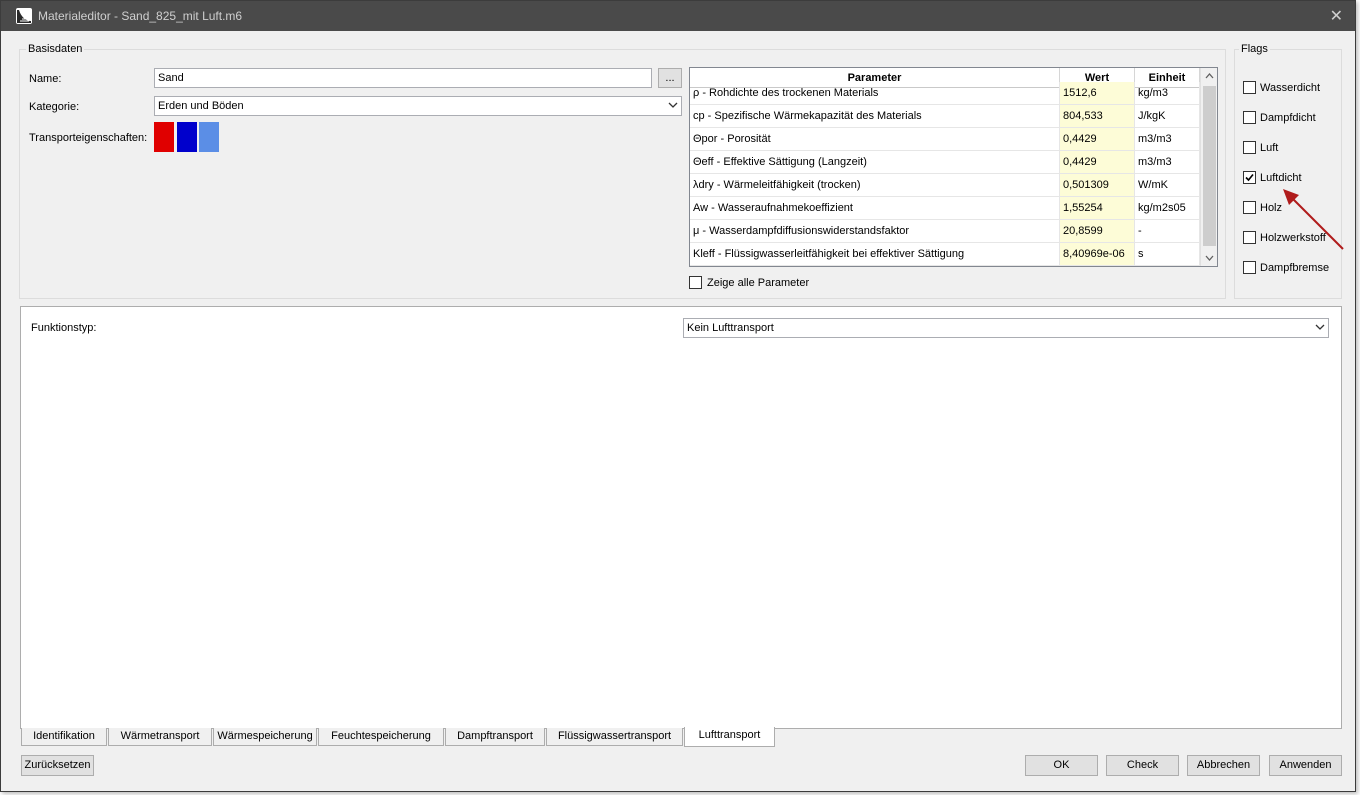 This screenshot has width=1360, height=795. What do you see at coordinates (875, 139) in the screenshot?
I see `cell-parameter: Θpor - Porosität` at bounding box center [875, 139].